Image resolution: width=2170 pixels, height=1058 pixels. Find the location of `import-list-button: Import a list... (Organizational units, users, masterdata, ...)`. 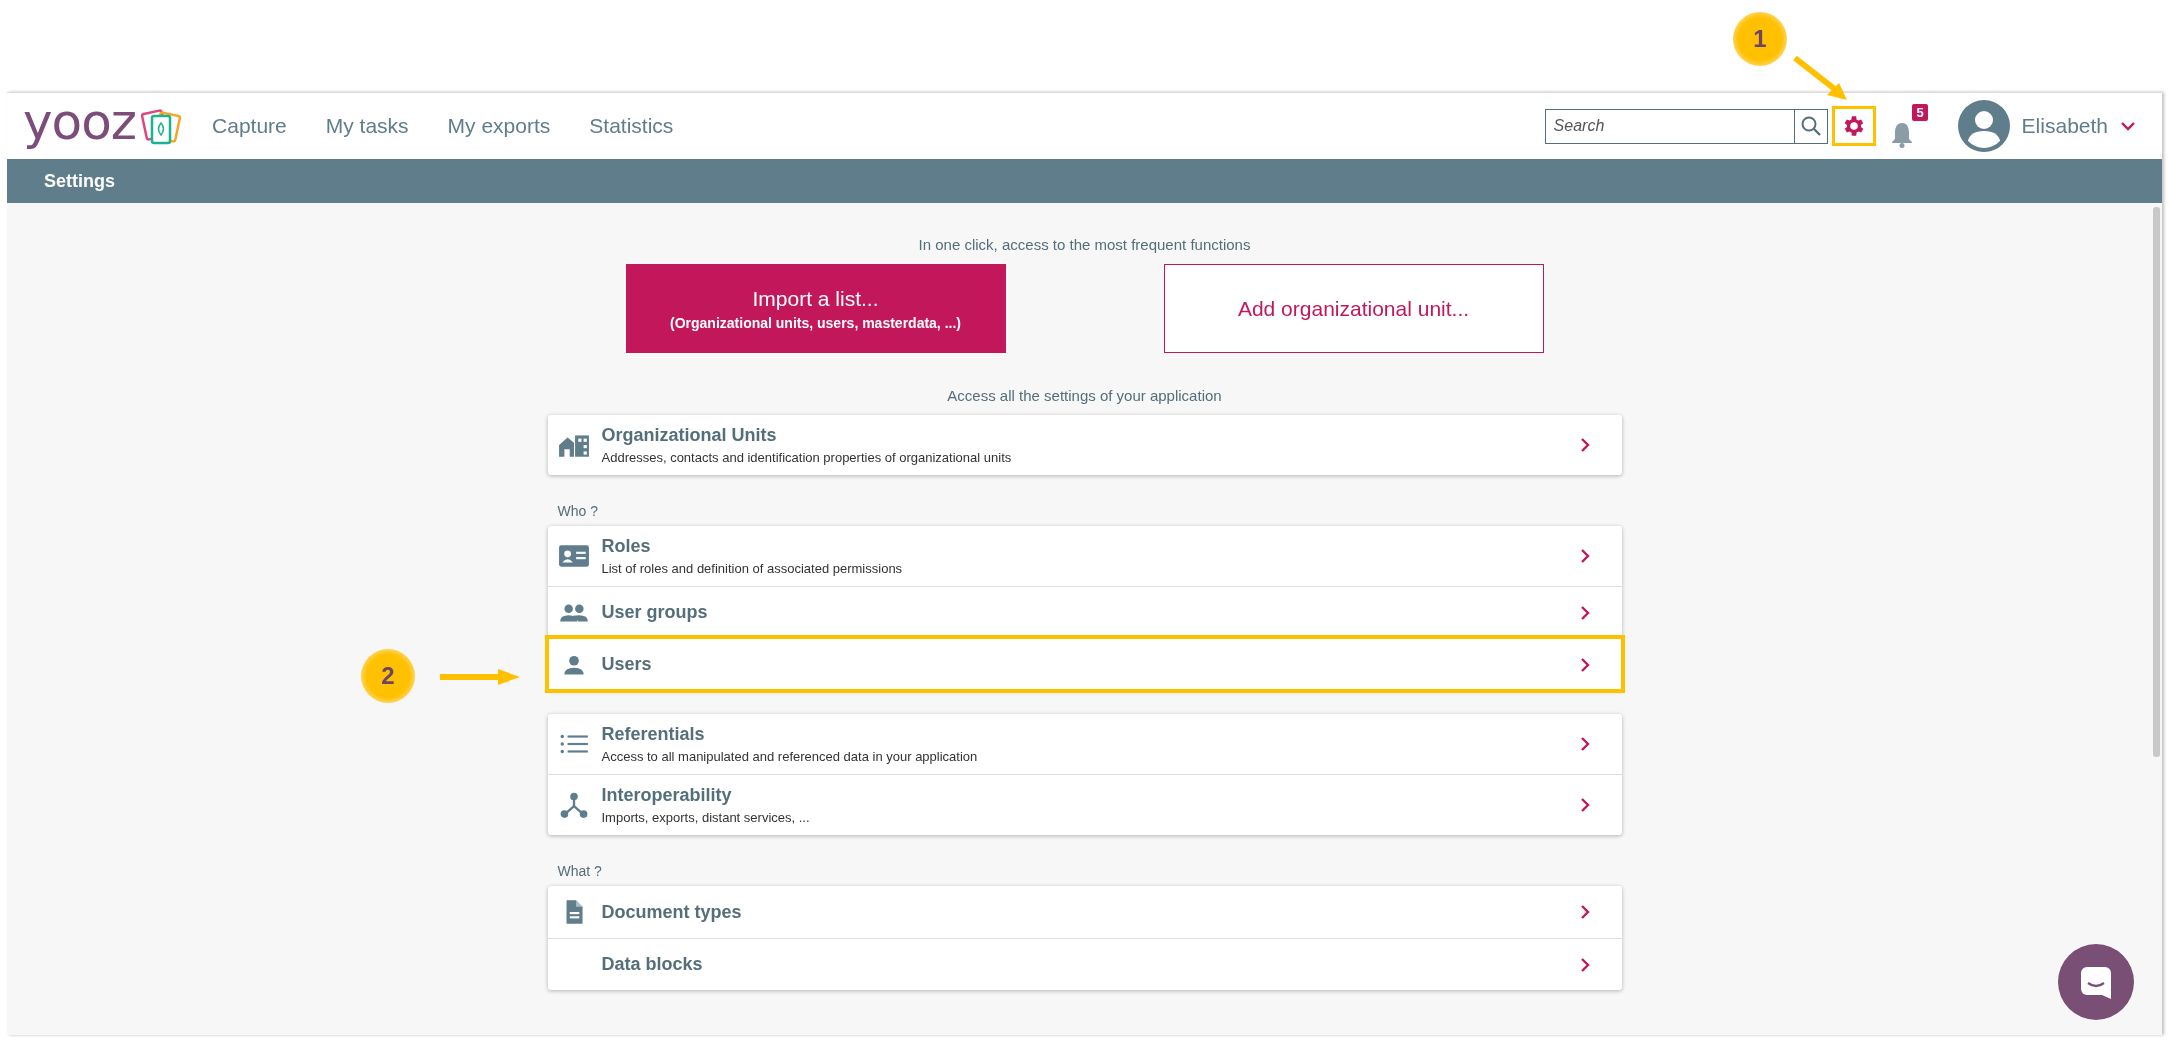

import-list-button: Import a list... (Organizational units, users, masterdata, ...) is located at coordinates (815, 308).